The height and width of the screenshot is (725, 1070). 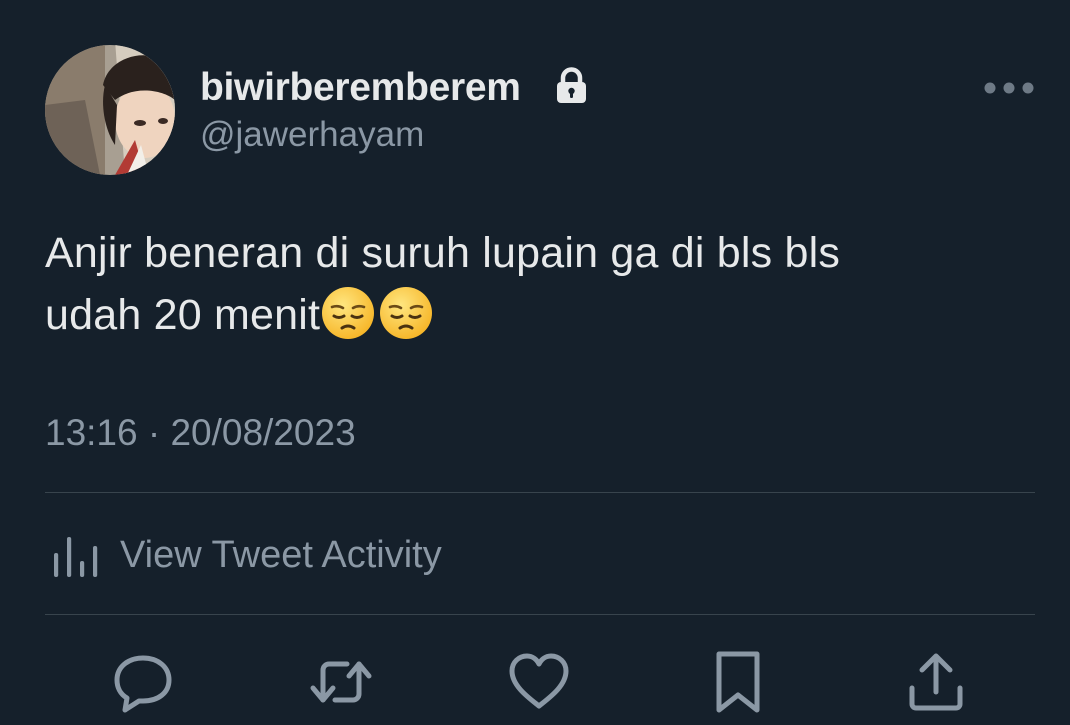 What do you see at coordinates (183, 315) in the screenshot?
I see `tweet-line: udah 20 menit` at bounding box center [183, 315].